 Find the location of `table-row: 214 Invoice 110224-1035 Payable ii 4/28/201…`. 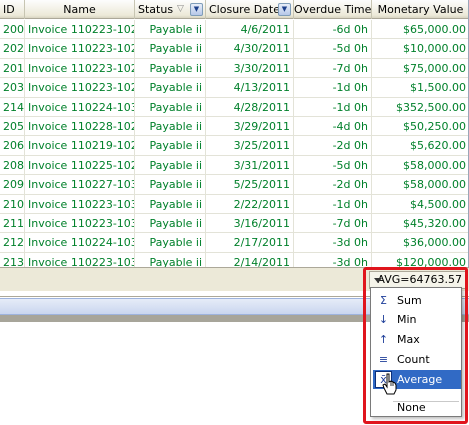

table-row: 214 Invoice 110224-1035 Payable ii 4/28/201… is located at coordinates (234, 107).